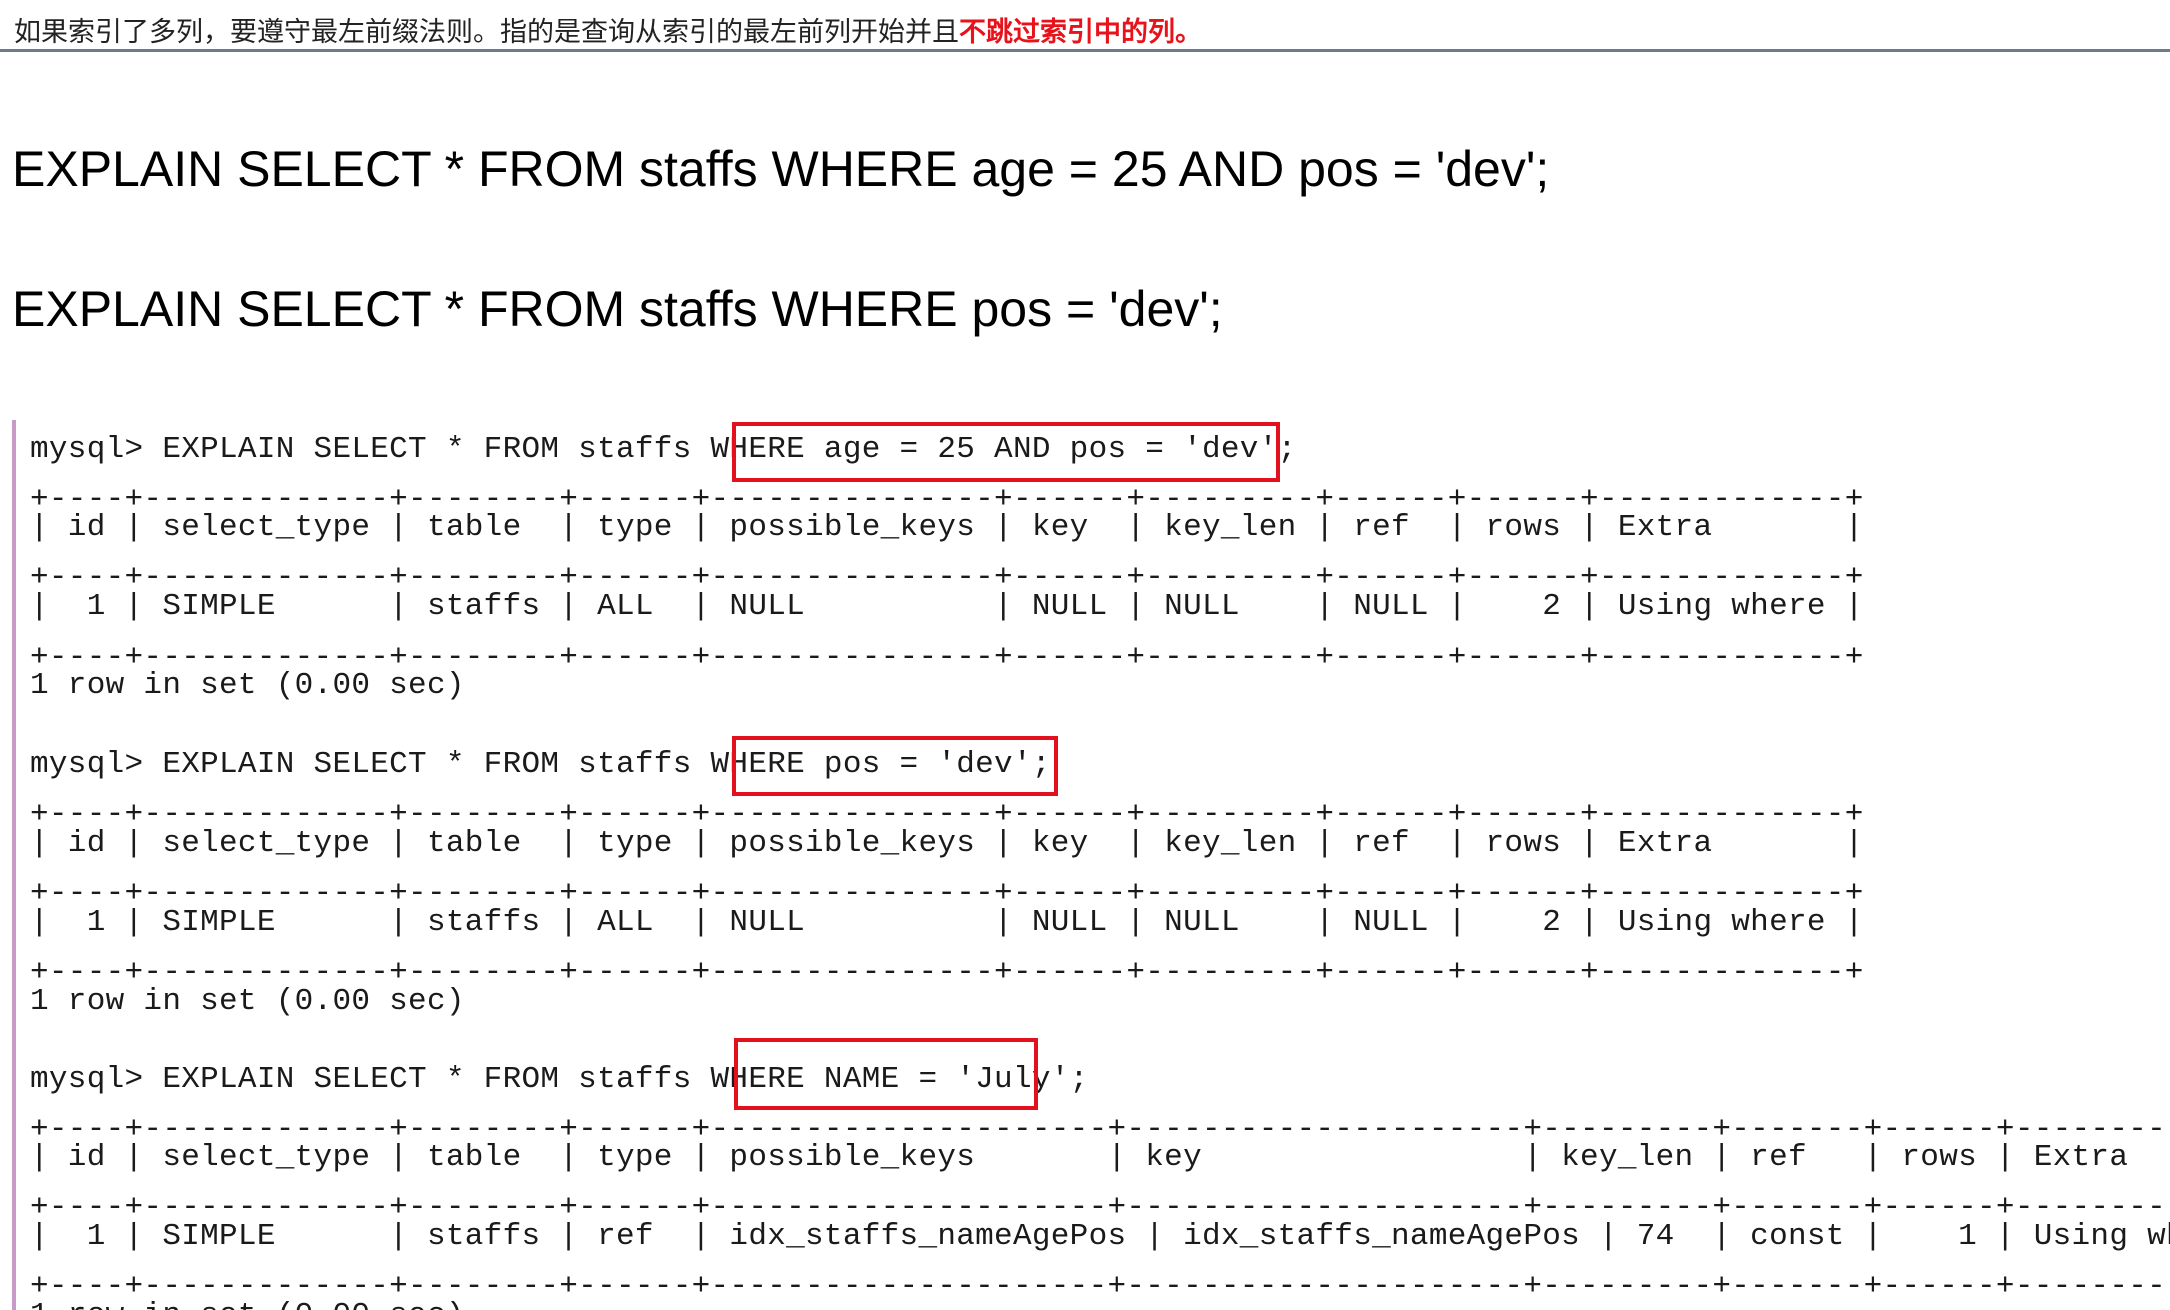 The width and height of the screenshot is (2170, 1310). I want to click on highlight-box-where-name, so click(886, 1074).